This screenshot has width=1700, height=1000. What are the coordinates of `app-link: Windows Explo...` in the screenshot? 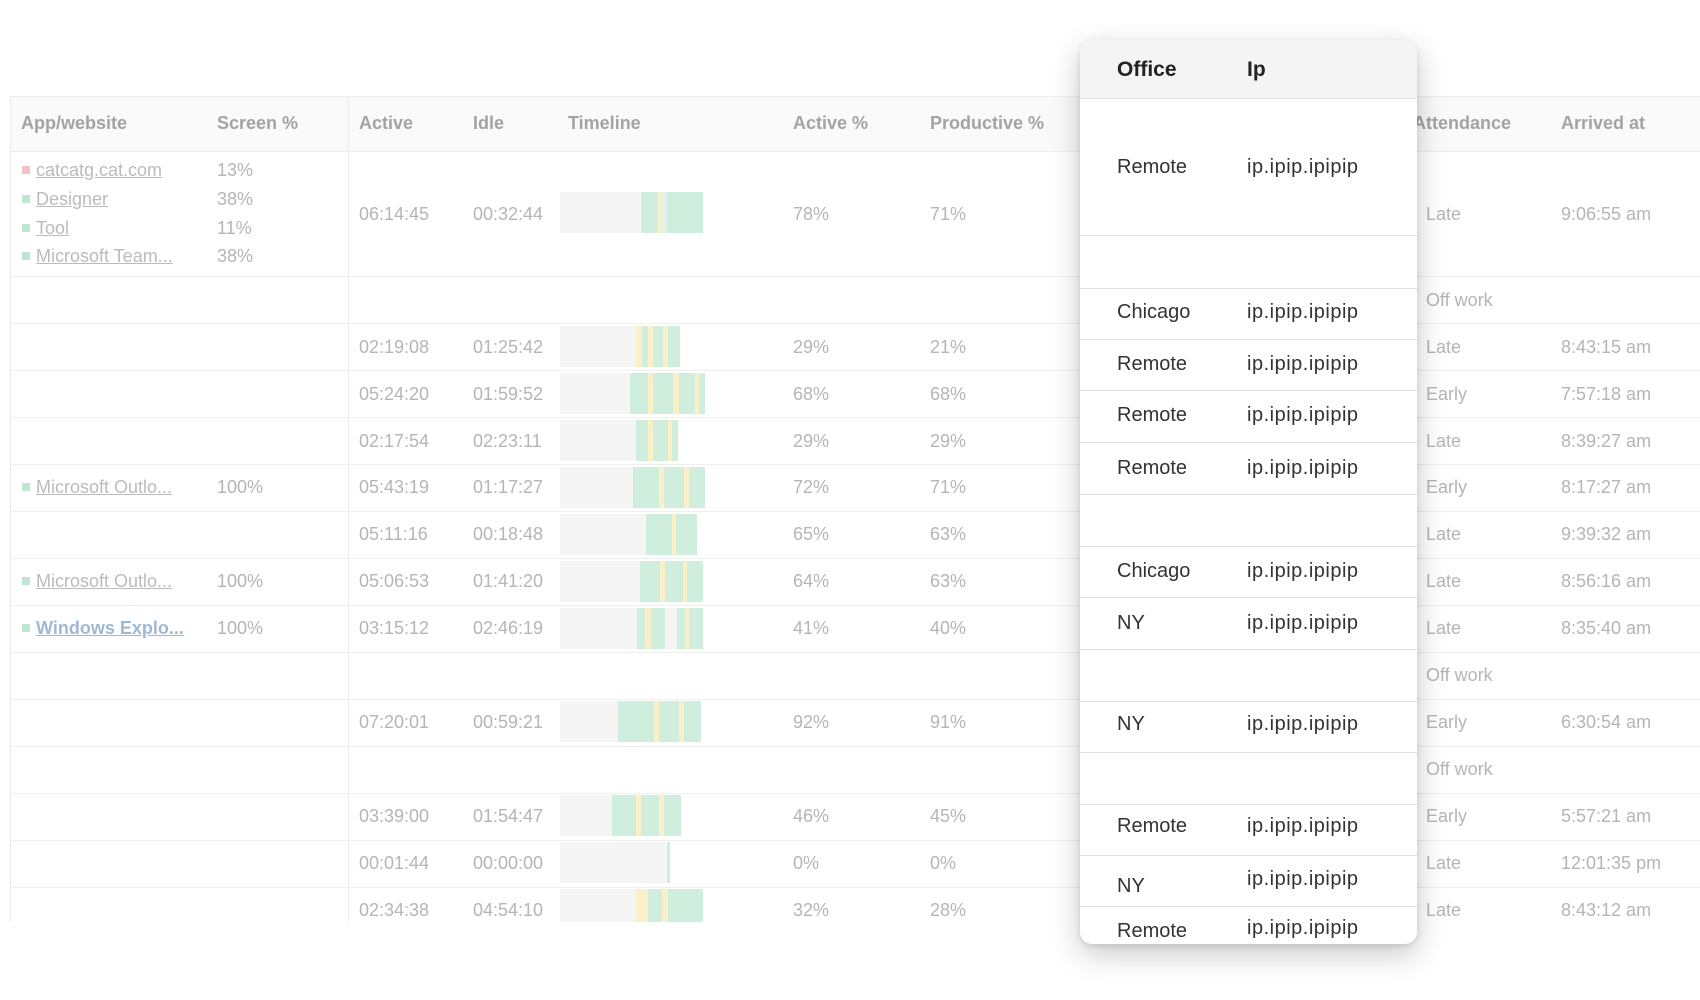 It's located at (110, 628).